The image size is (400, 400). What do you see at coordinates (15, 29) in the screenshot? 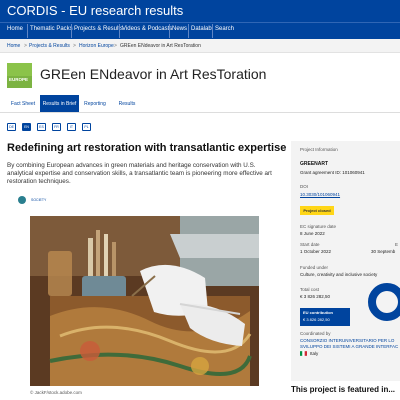
I see `nav-home: Home` at bounding box center [15, 29].